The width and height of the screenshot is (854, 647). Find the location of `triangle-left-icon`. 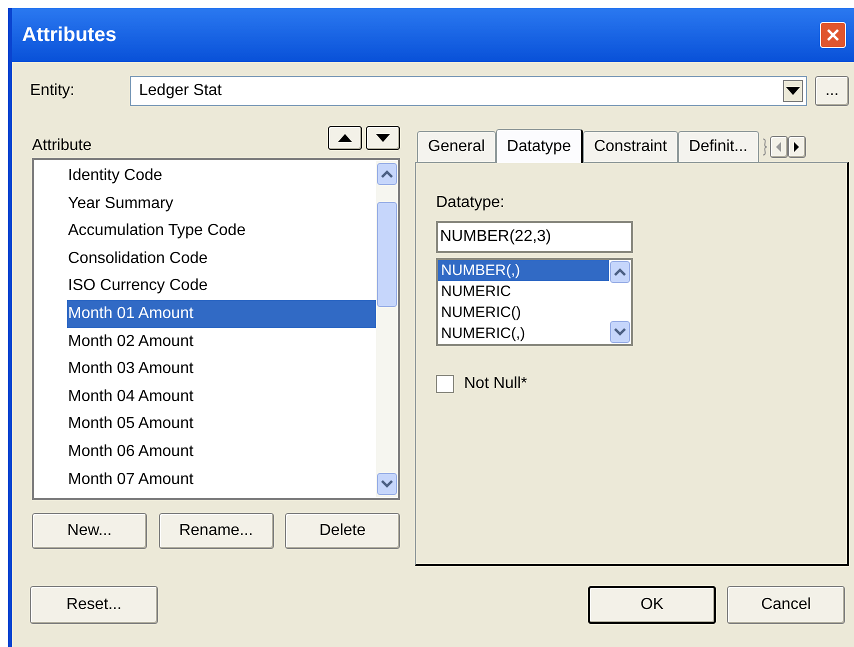

triangle-left-icon is located at coordinates (779, 147).